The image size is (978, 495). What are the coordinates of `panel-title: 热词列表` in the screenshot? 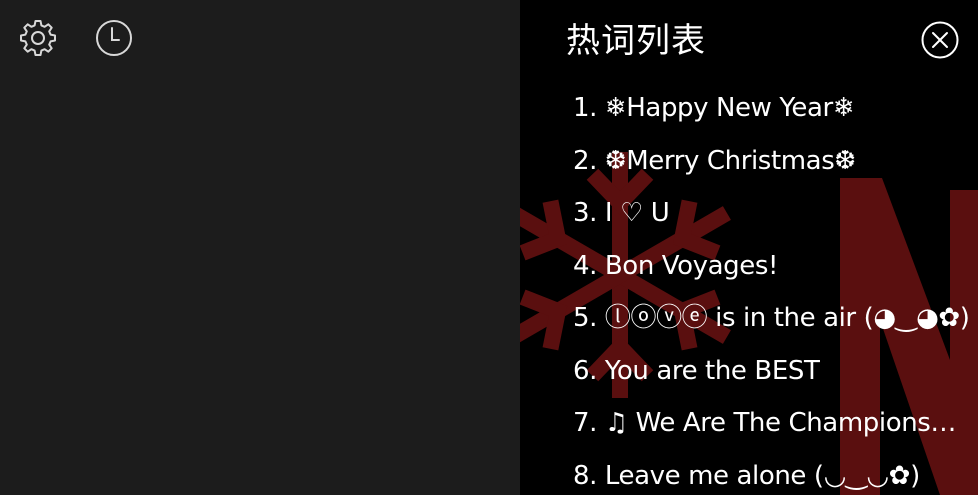 It's located at (636, 41).